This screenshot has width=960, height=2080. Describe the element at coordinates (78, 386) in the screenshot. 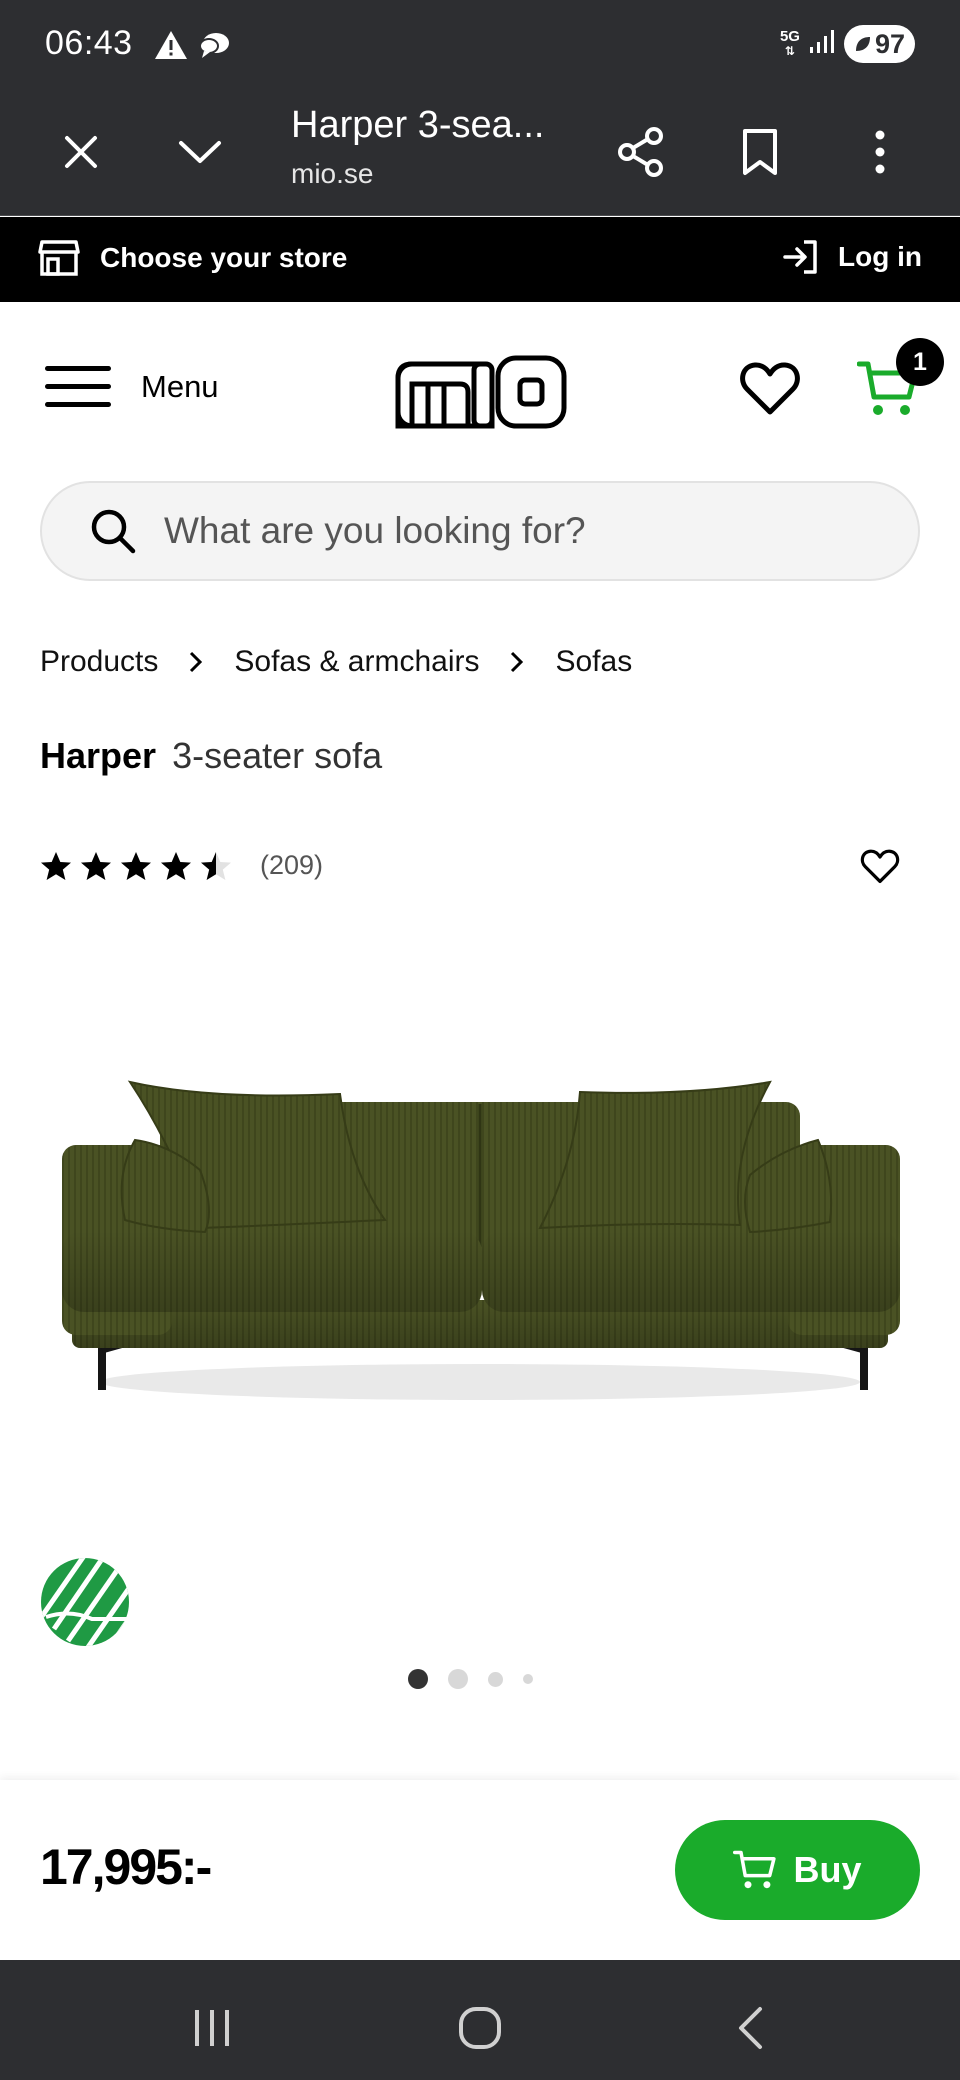

I see `hamburger-icon` at that location.